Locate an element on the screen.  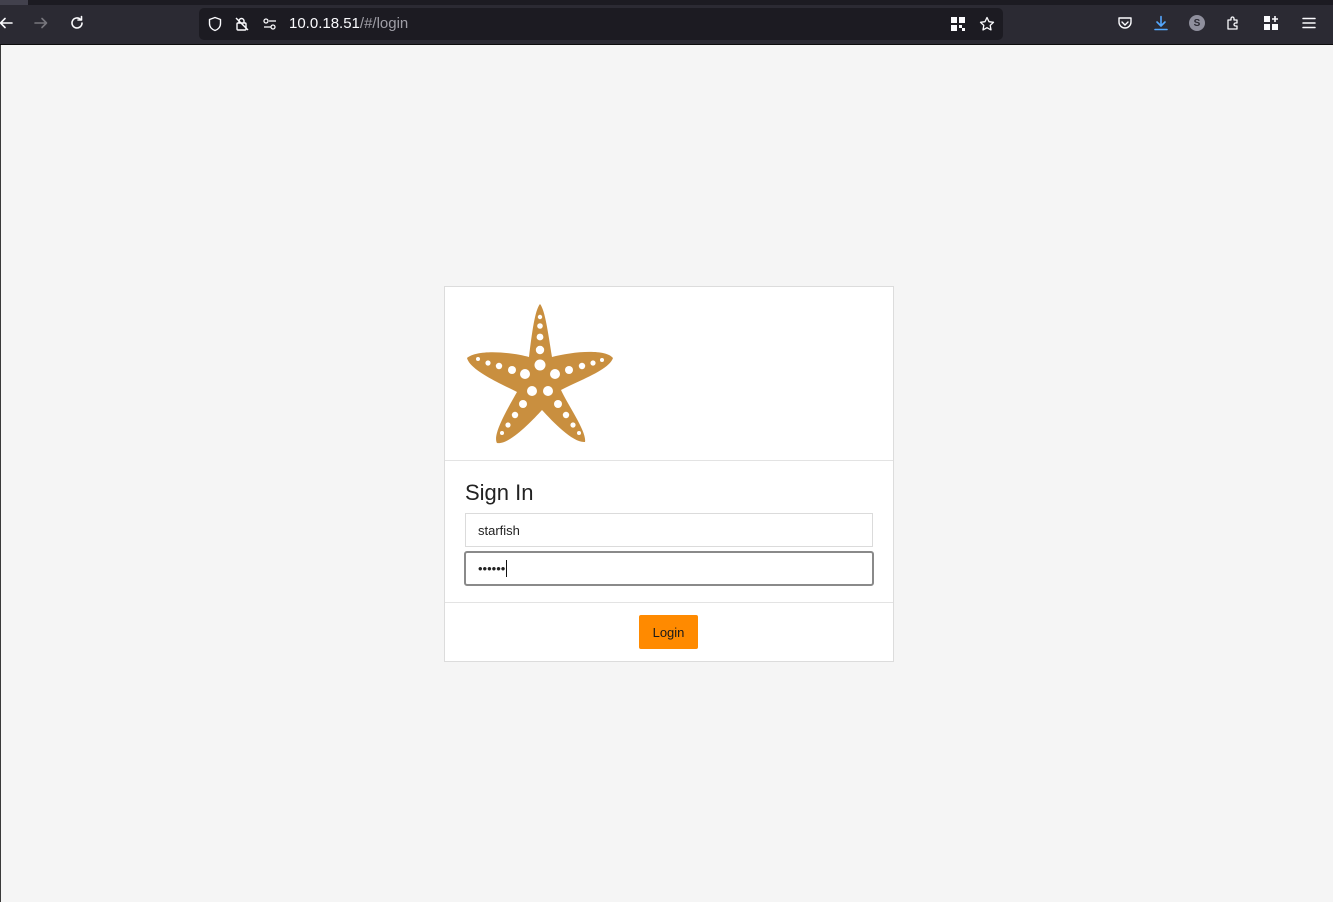
url-text: 10.0.18.51/#/login is located at coordinates (348, 23).